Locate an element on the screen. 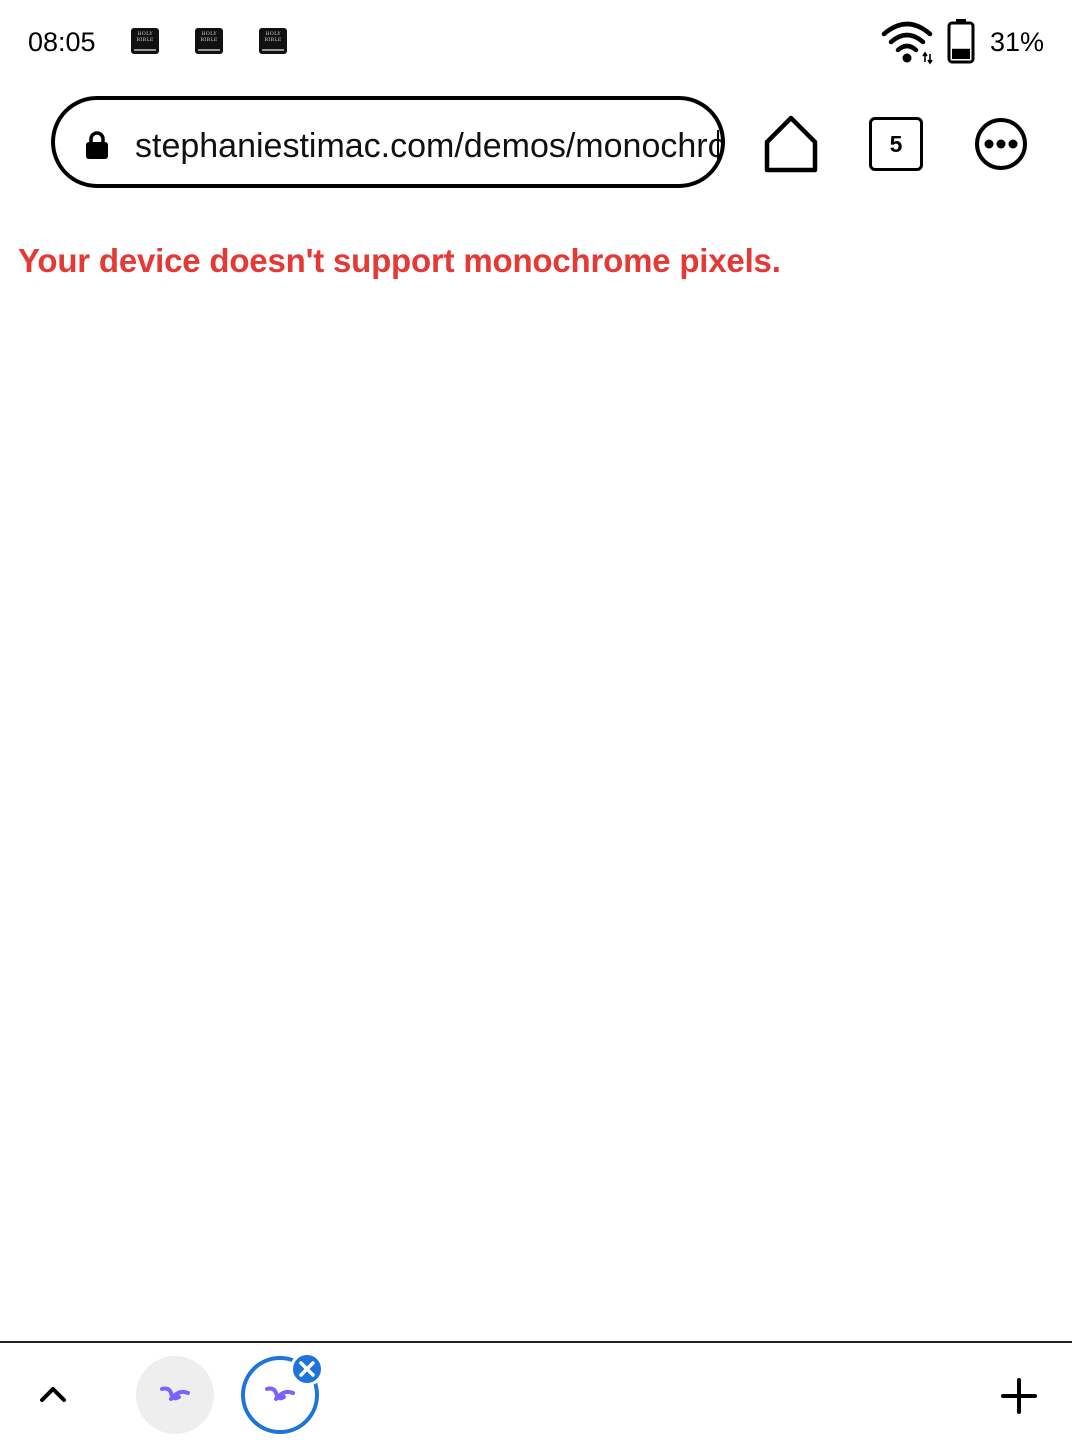 The width and height of the screenshot is (1072, 1448). address-bar: stephaniestimac.com/demos/monochrome is located at coordinates (388, 142).